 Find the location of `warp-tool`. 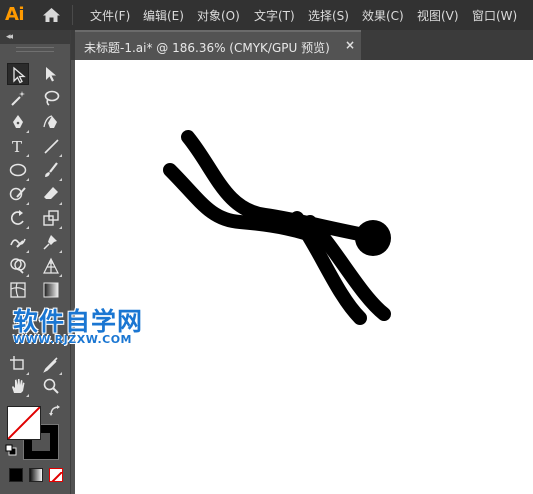

warp-tool is located at coordinates (18, 242).